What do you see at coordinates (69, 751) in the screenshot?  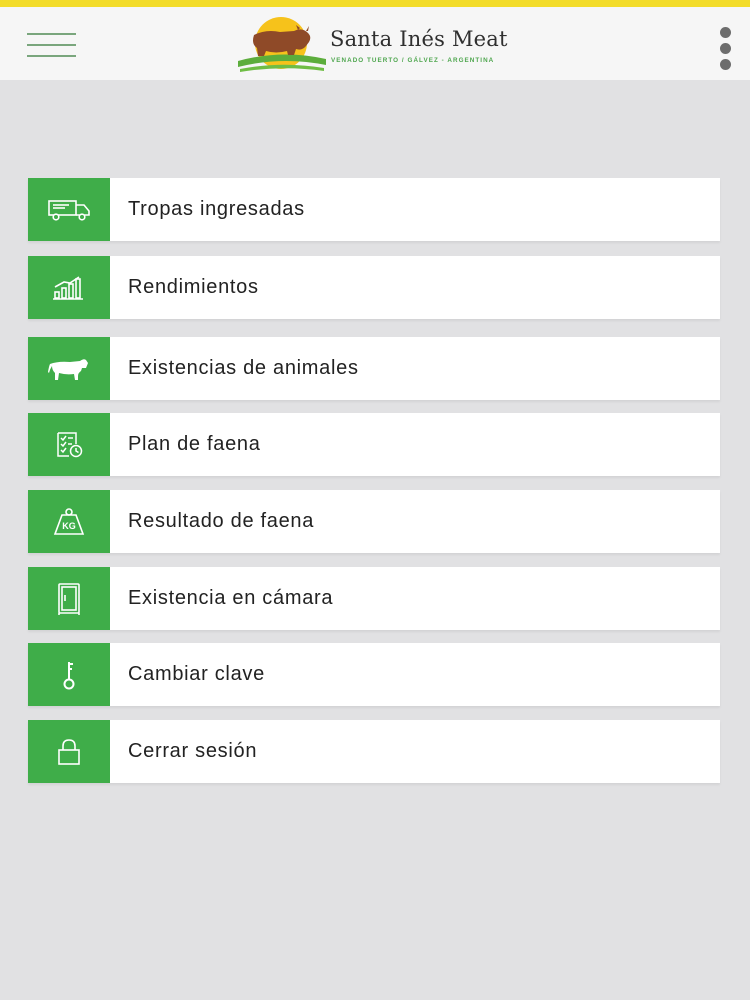 I see `padlock-icon` at bounding box center [69, 751].